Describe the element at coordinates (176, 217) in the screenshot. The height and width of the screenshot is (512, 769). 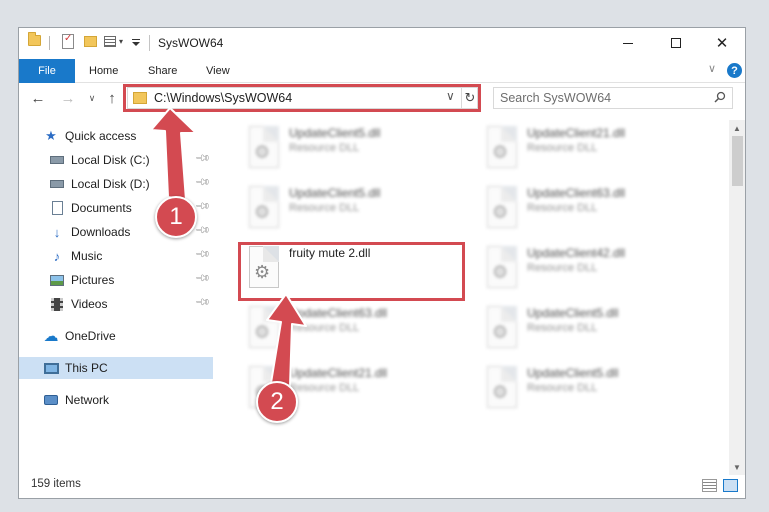
I see `step-1-badge: 1` at that location.